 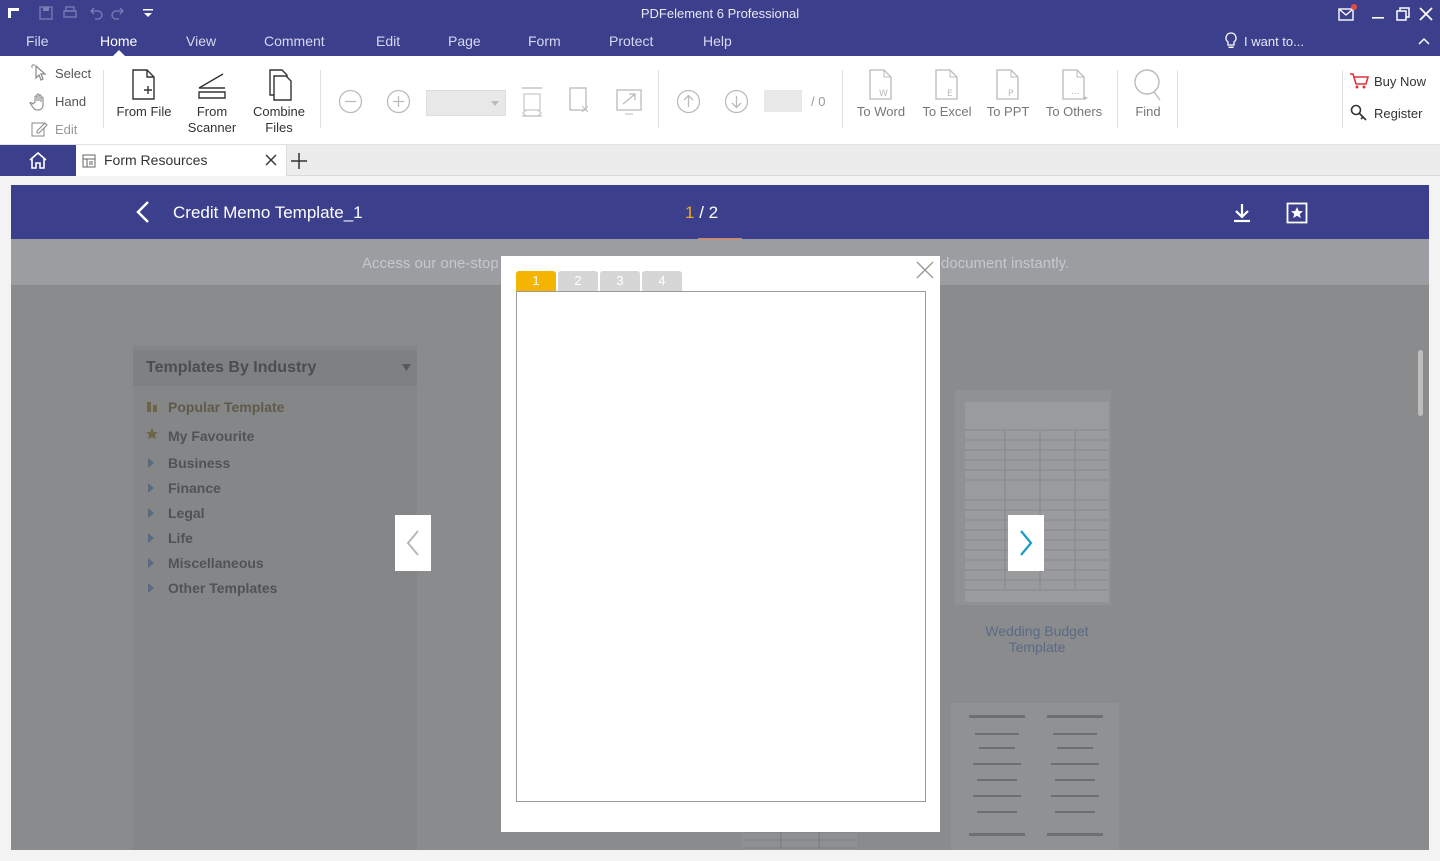 I want to click on select-icon, so click(x=39, y=72).